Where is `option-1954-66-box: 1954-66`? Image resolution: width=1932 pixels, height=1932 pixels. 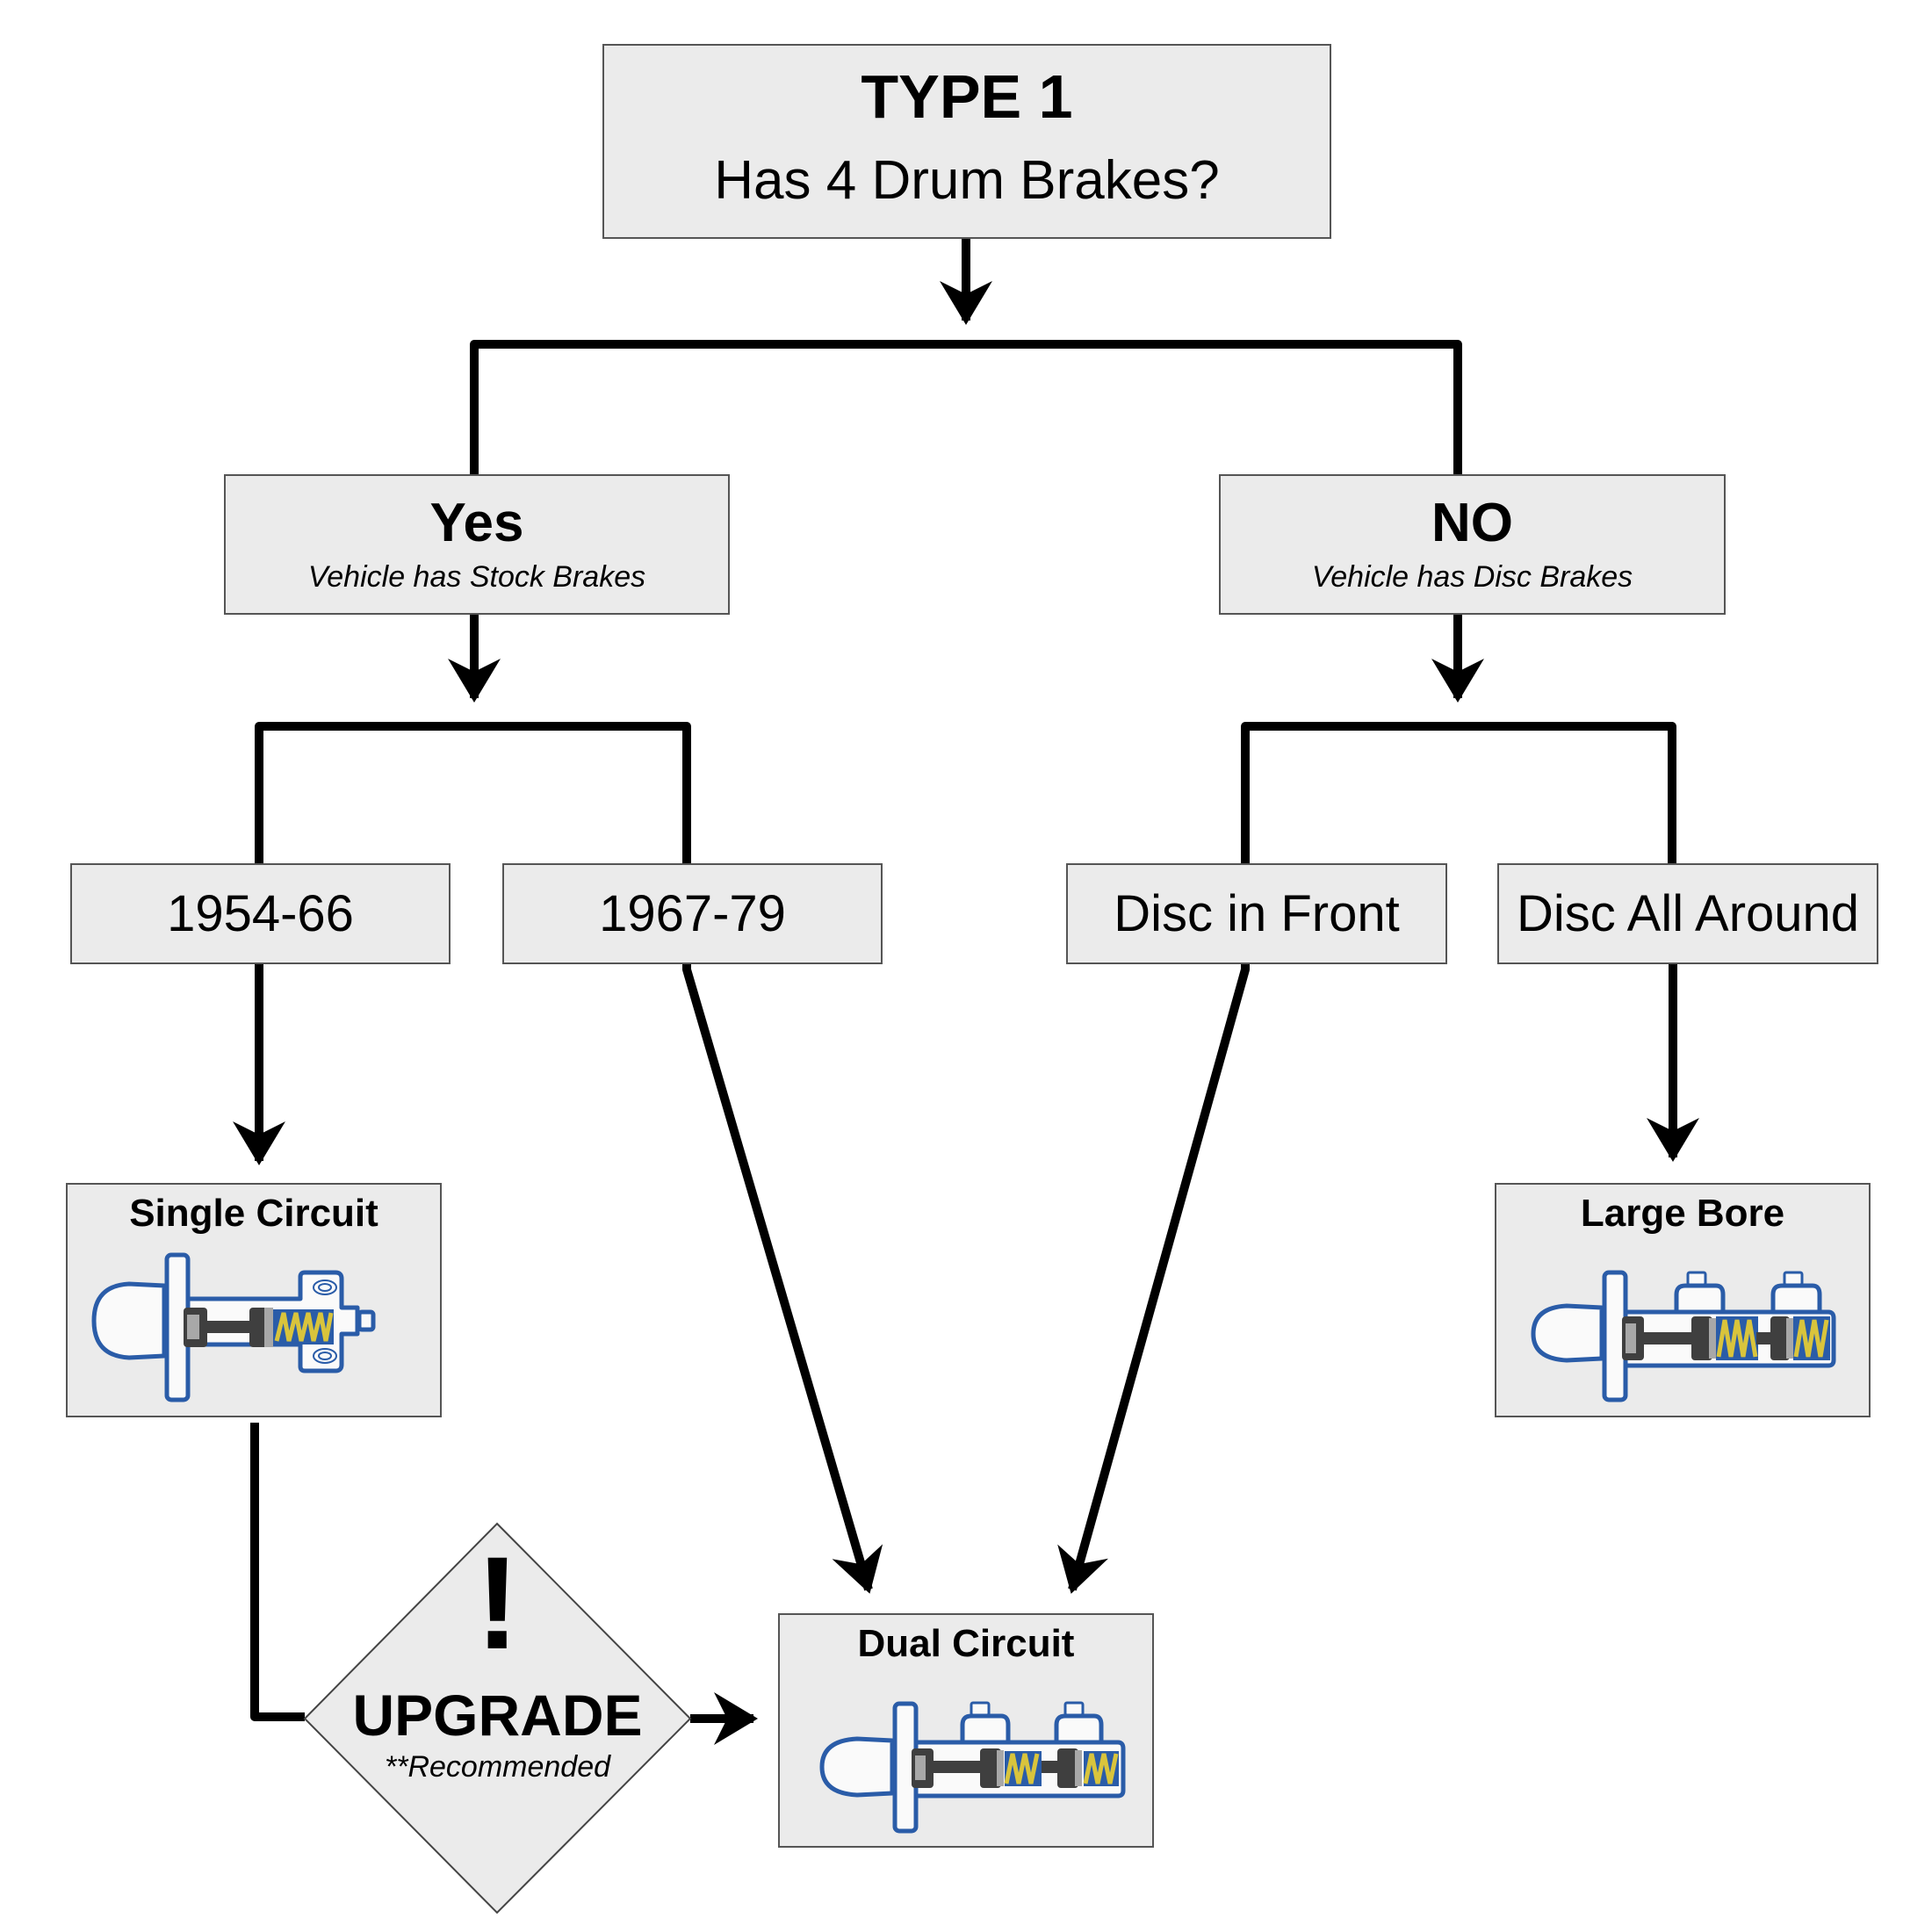 option-1954-66-box: 1954-66 is located at coordinates (260, 914).